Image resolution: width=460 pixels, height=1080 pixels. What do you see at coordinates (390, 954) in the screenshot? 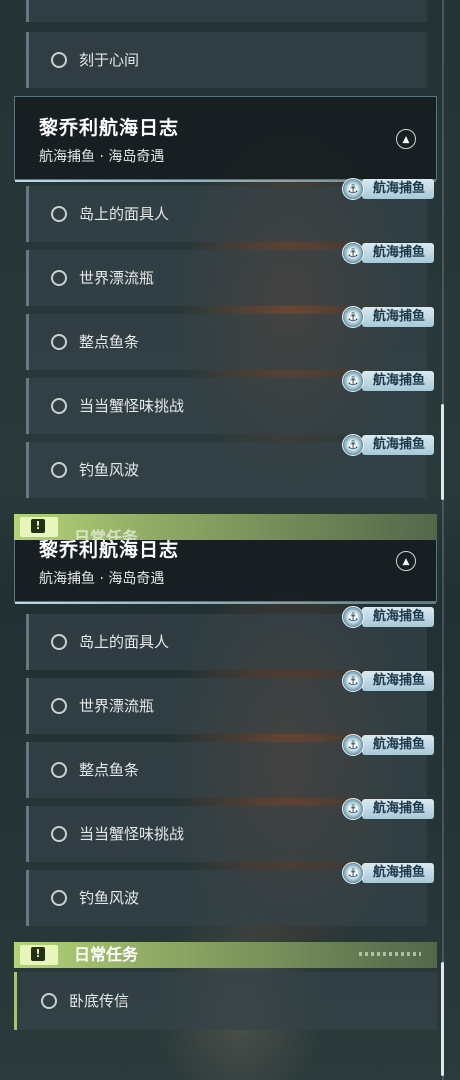
I see `decorative-pattern` at bounding box center [390, 954].